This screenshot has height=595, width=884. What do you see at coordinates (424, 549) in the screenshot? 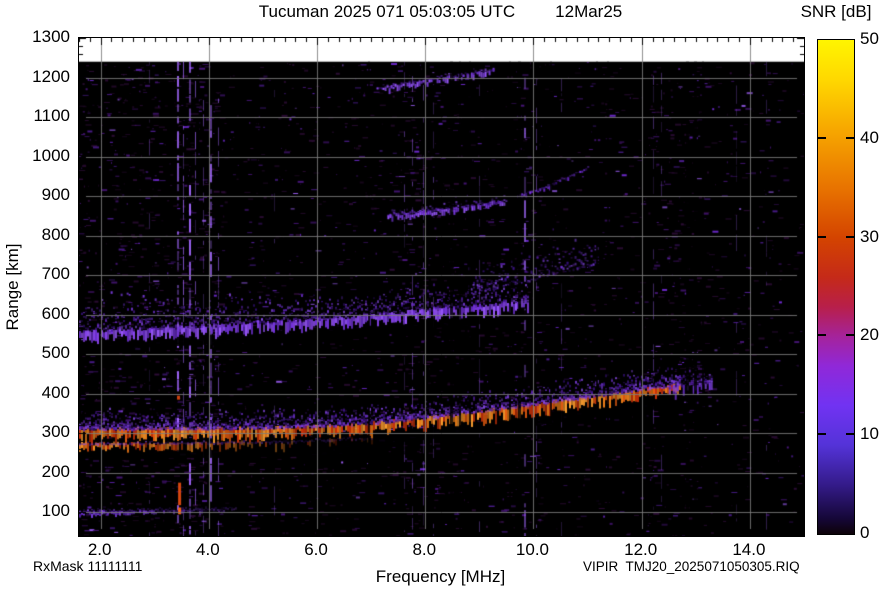
I see `x-tick-label: 8.0` at bounding box center [424, 549].